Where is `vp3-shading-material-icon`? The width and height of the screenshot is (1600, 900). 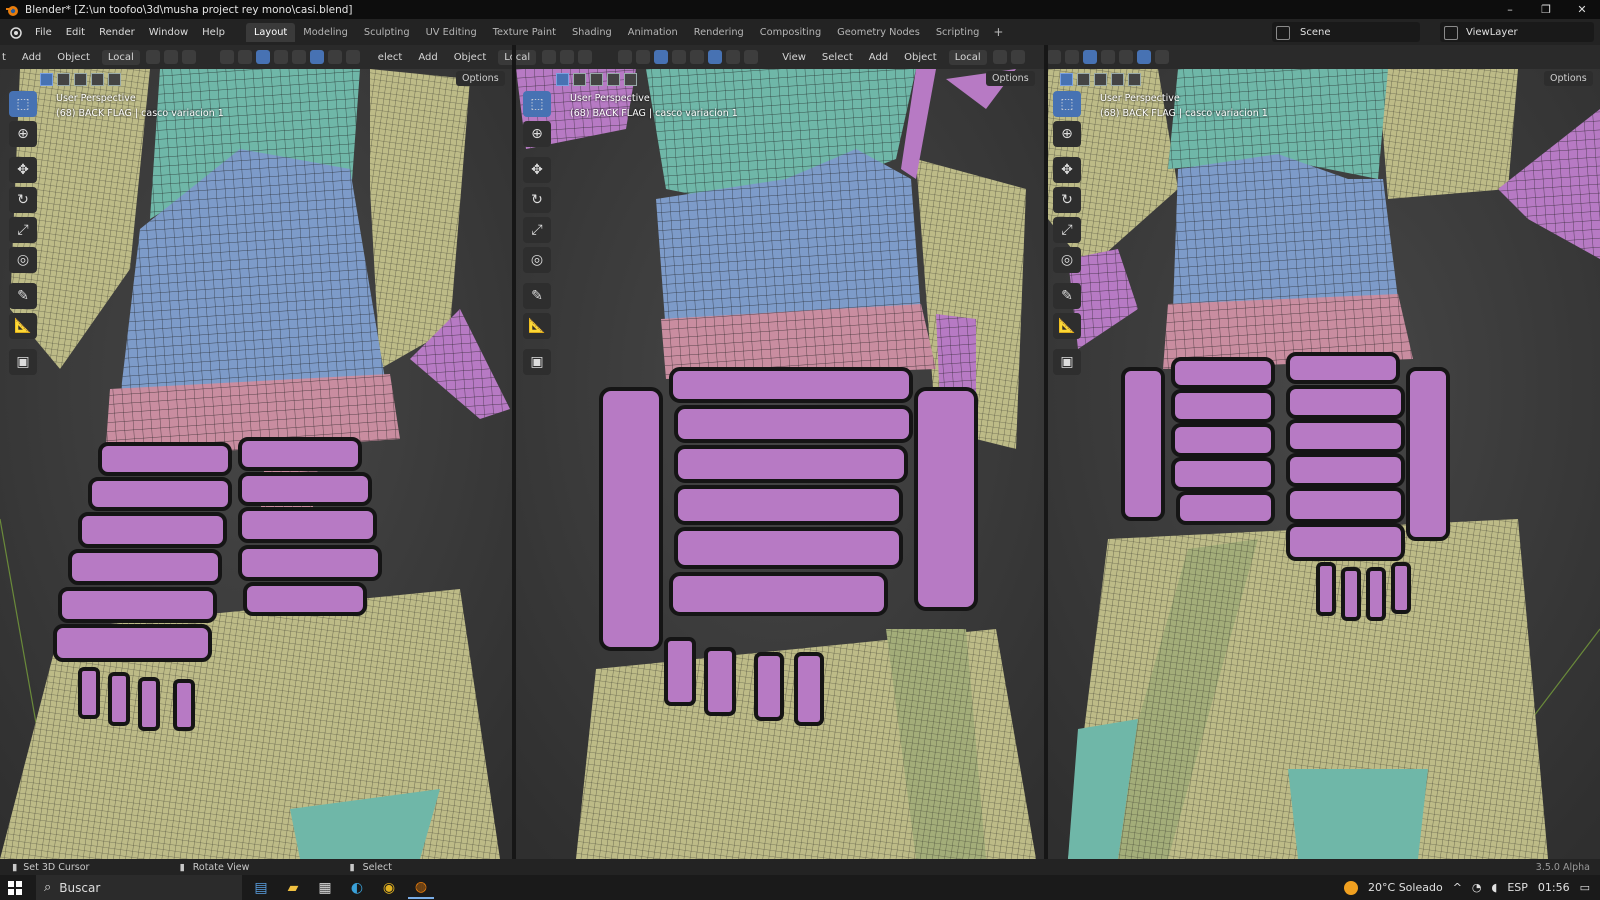 vp3-shading-material-icon is located at coordinates (1161, 57).